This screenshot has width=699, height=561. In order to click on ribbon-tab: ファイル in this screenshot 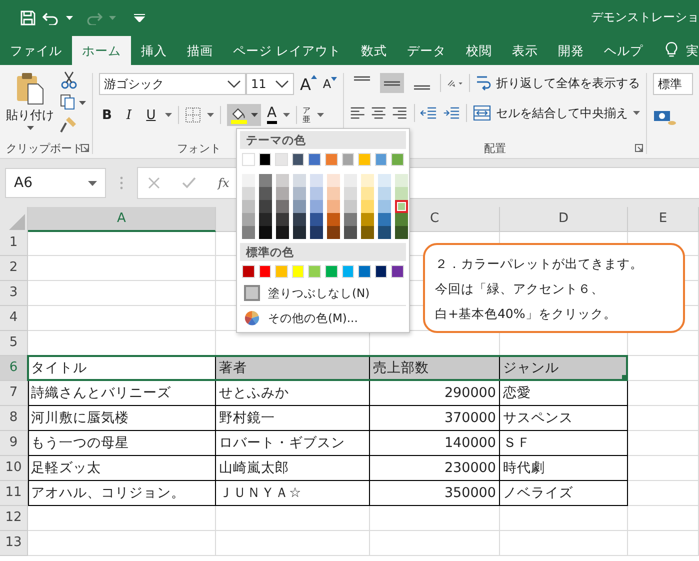, I will do `click(36, 50)`.